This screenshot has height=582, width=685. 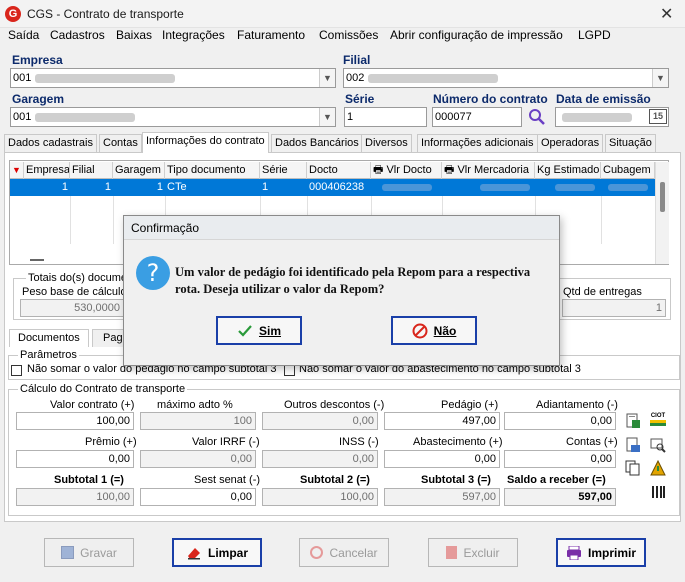 What do you see at coordinates (658, 445) in the screenshot?
I see `preview-icon` at bounding box center [658, 445].